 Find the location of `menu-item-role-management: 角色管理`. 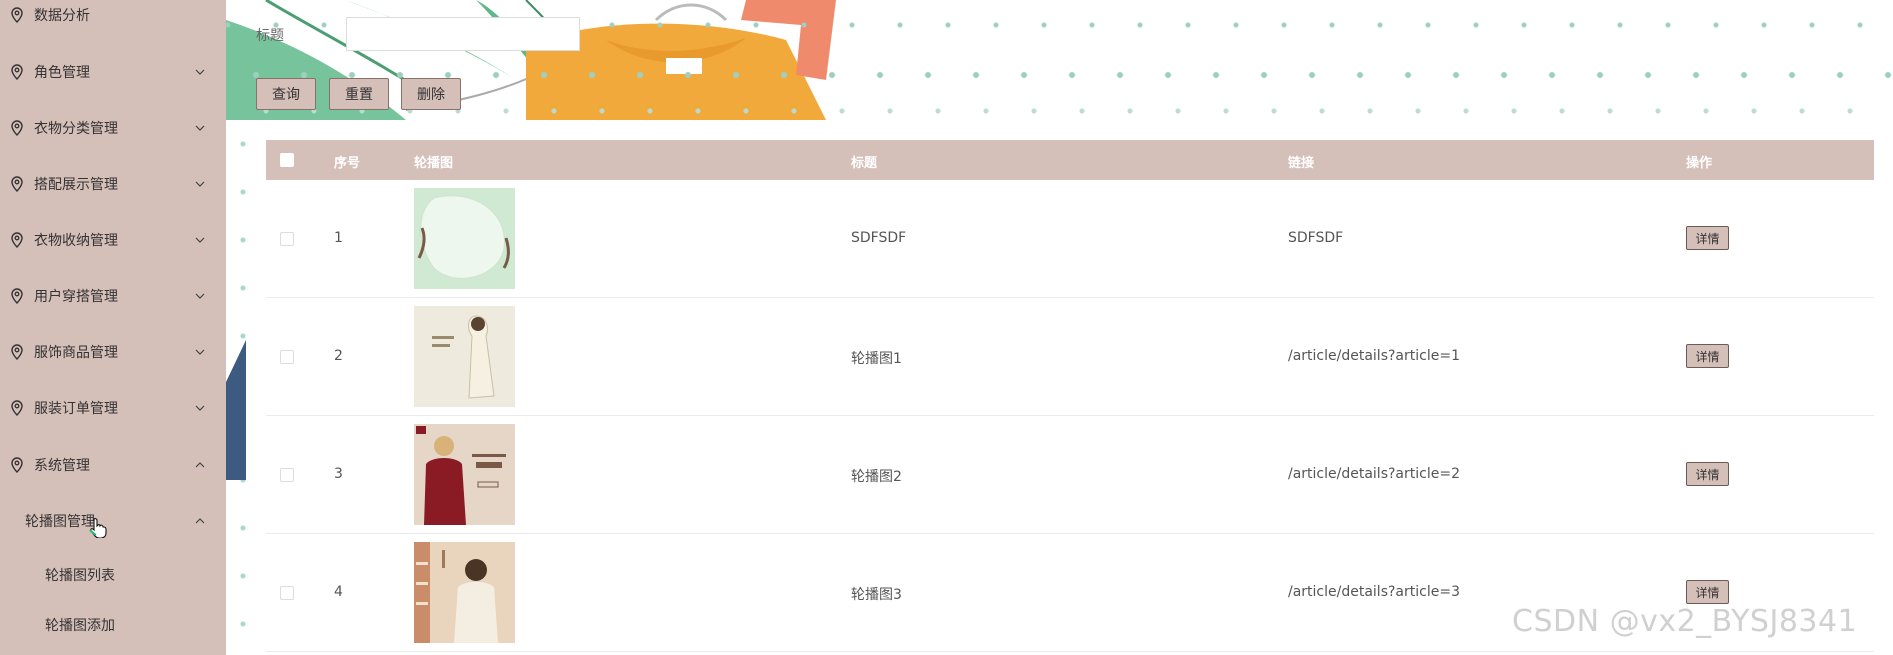

menu-item-role-management: 角色管理 is located at coordinates (113, 72).